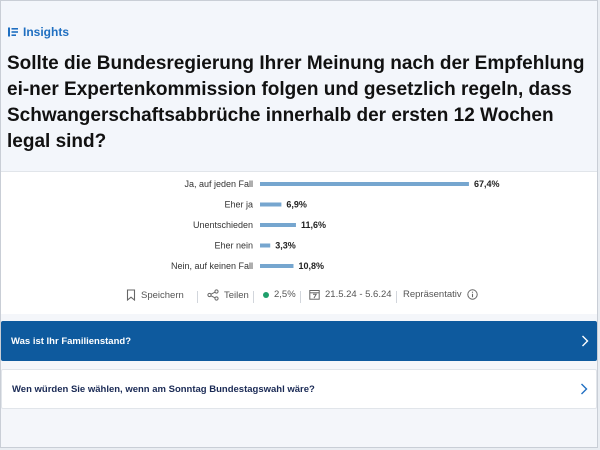 This screenshot has height=450, width=600. I want to click on category-label: Eher ja, so click(238, 205).